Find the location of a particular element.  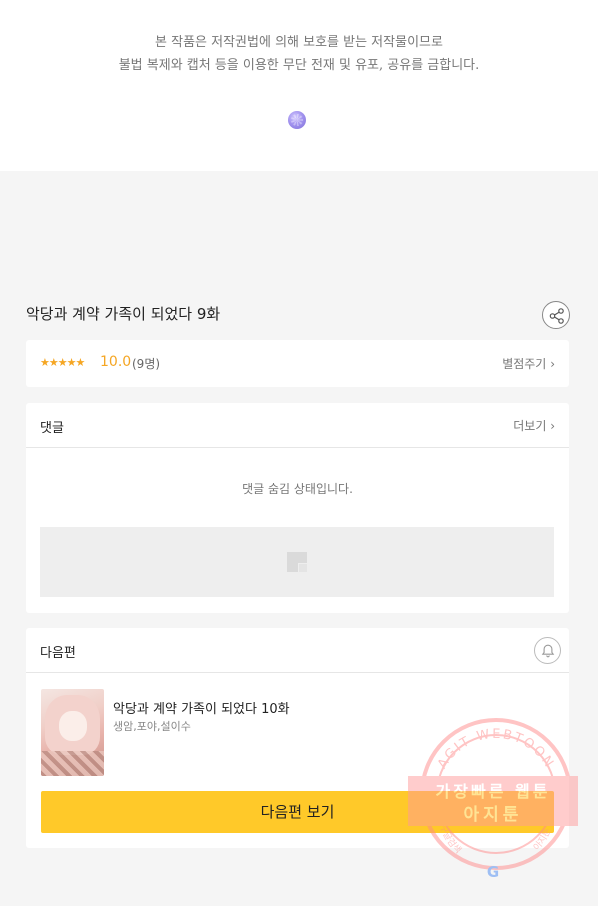

watermark-arc-text: AGIT WEBTOON is located at coordinates (495, 749).